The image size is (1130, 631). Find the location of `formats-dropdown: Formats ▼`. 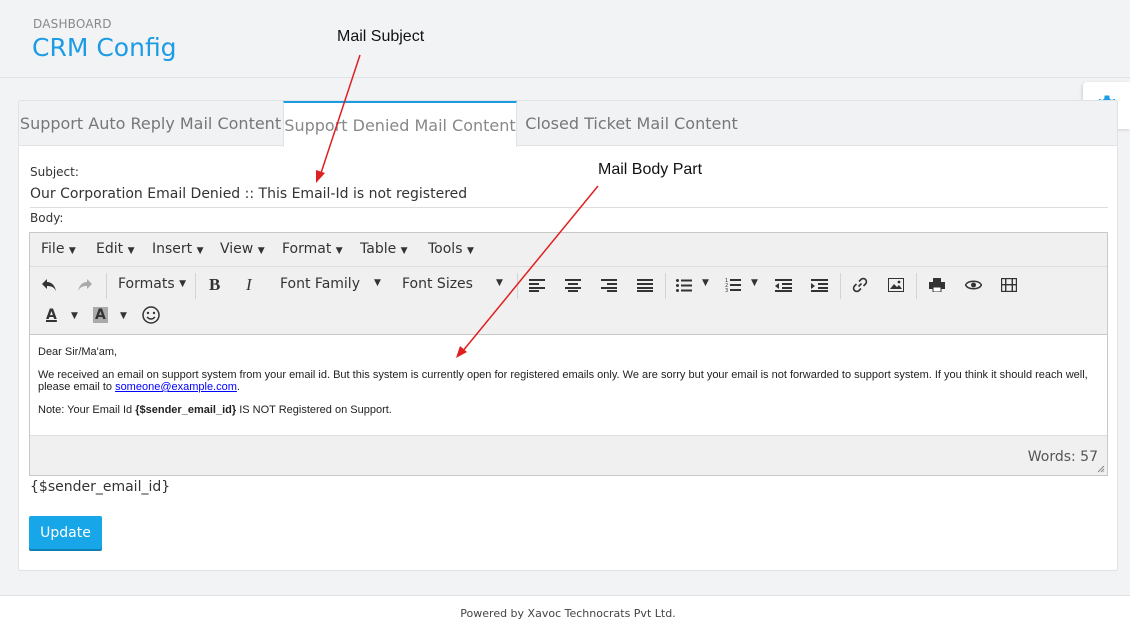

formats-dropdown: Formats ▼ is located at coordinates (152, 284).